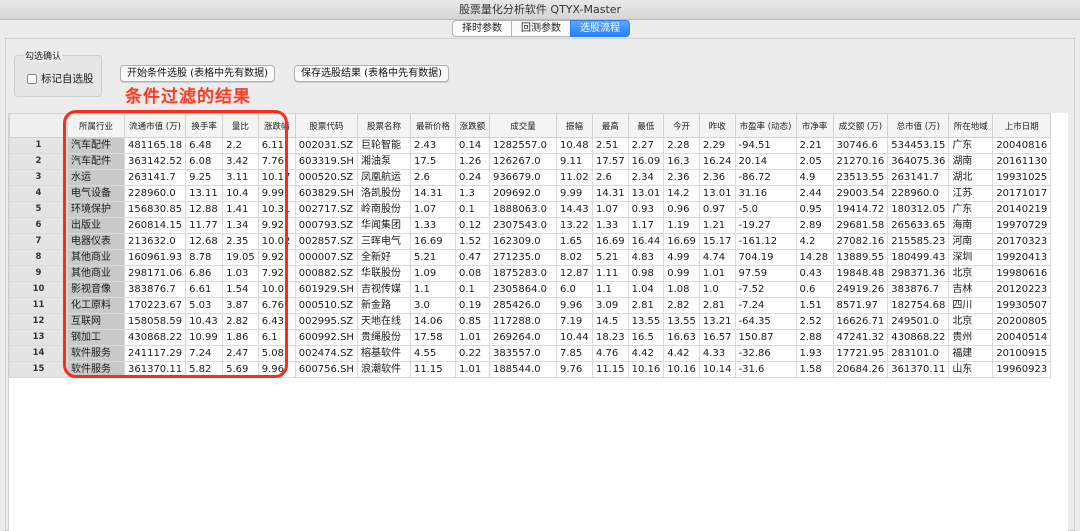  Describe the element at coordinates (765, 337) in the screenshot. I see `table-cell: 150.87` at that location.